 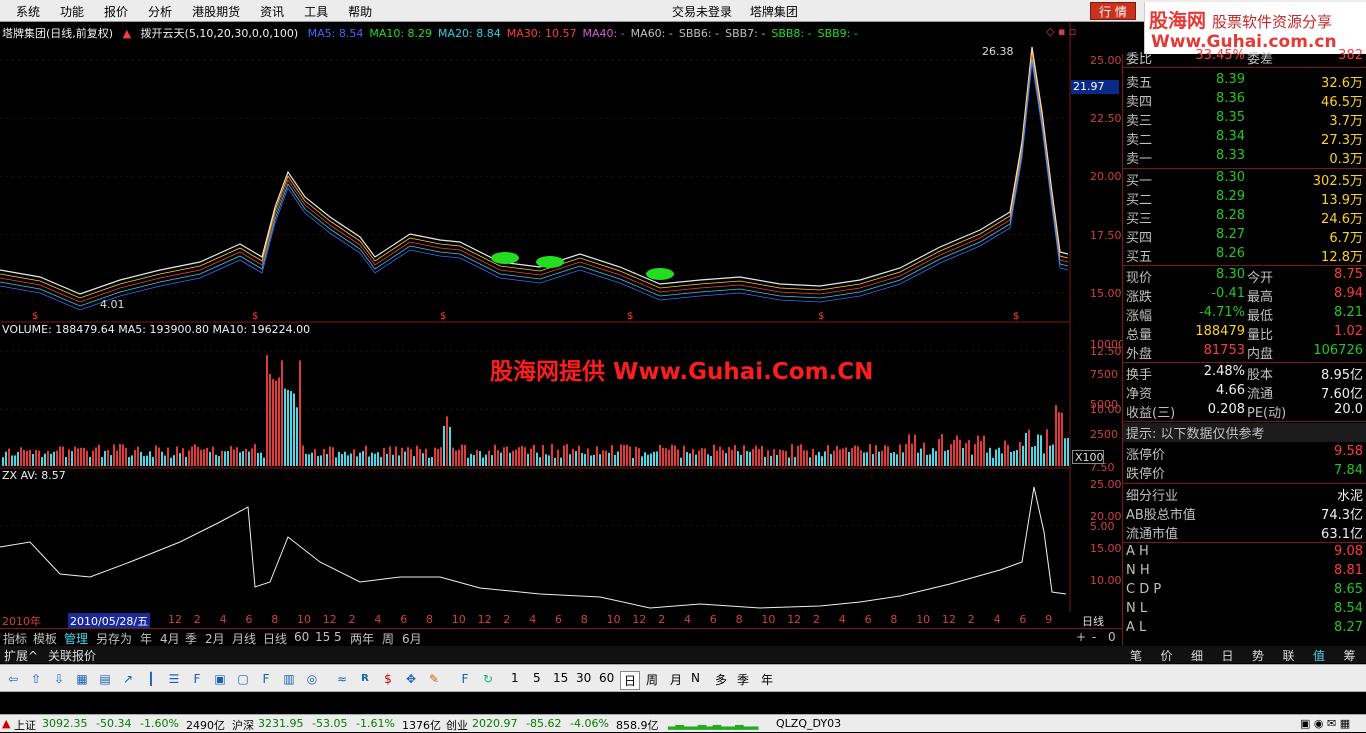 I want to click on line-chart-icon: ↗, so click(x=128, y=679).